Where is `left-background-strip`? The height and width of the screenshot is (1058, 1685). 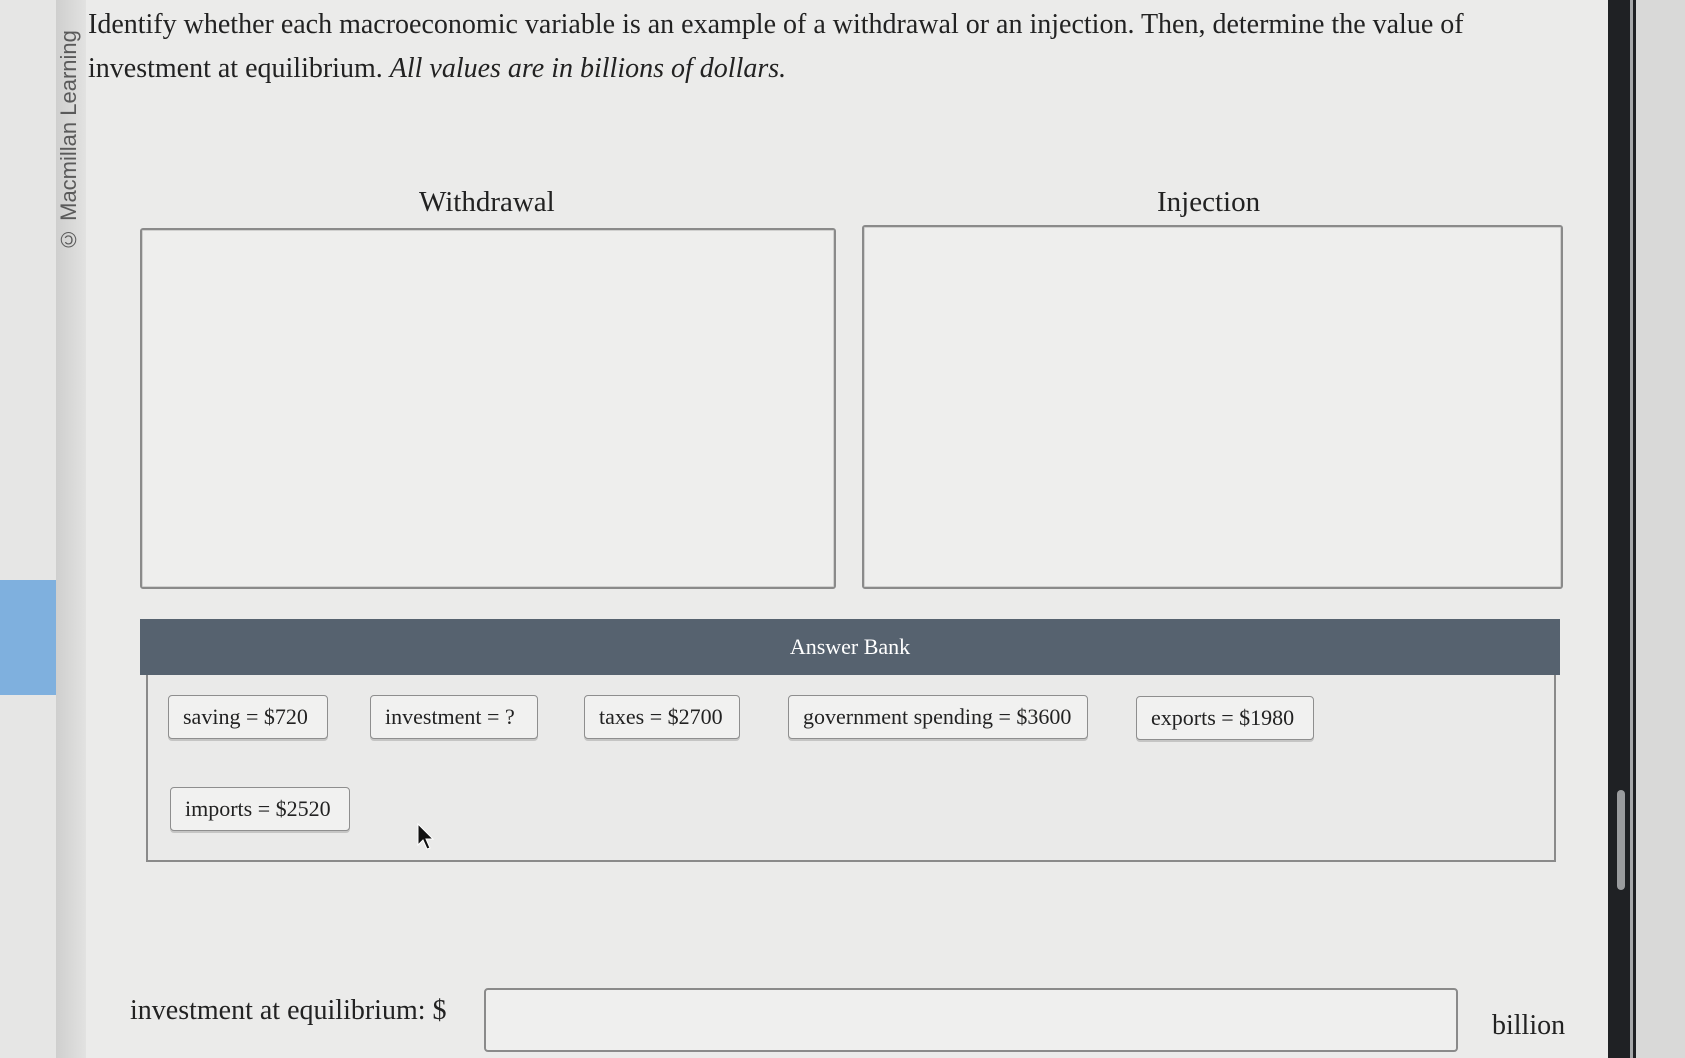 left-background-strip is located at coordinates (28, 529).